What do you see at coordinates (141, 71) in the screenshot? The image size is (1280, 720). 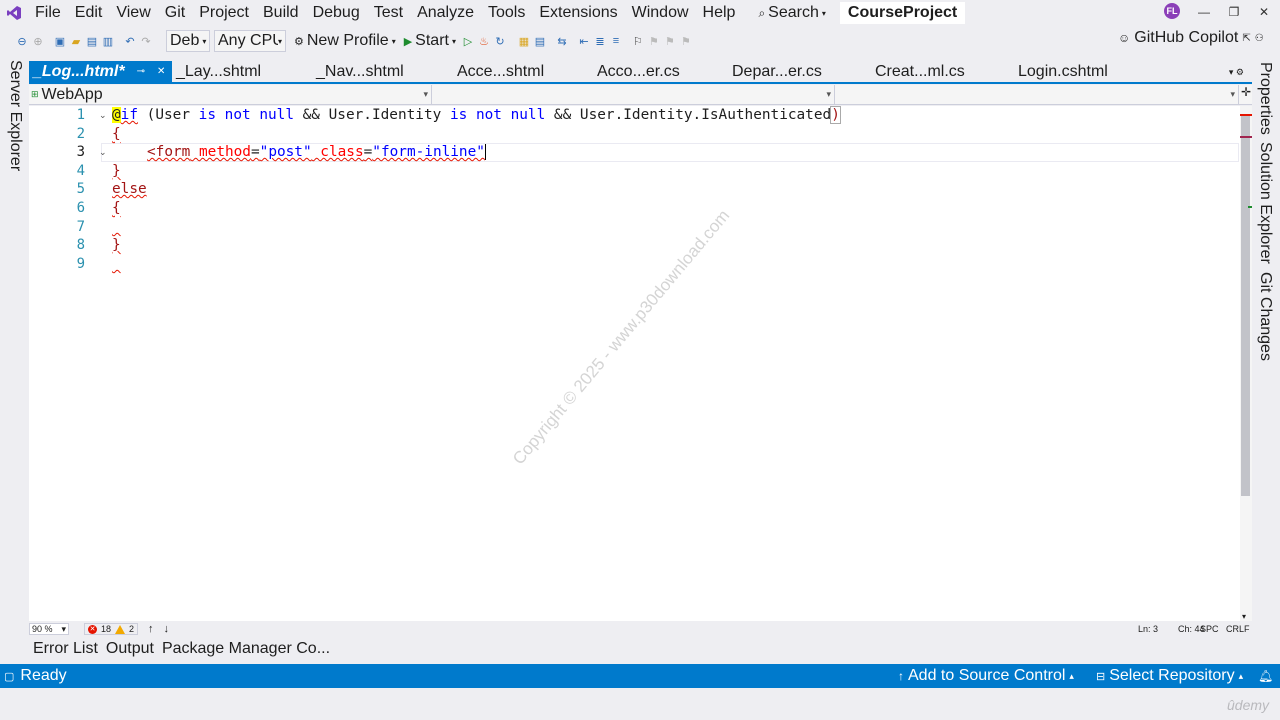 I see `pin-icon: ⊸` at bounding box center [141, 71].